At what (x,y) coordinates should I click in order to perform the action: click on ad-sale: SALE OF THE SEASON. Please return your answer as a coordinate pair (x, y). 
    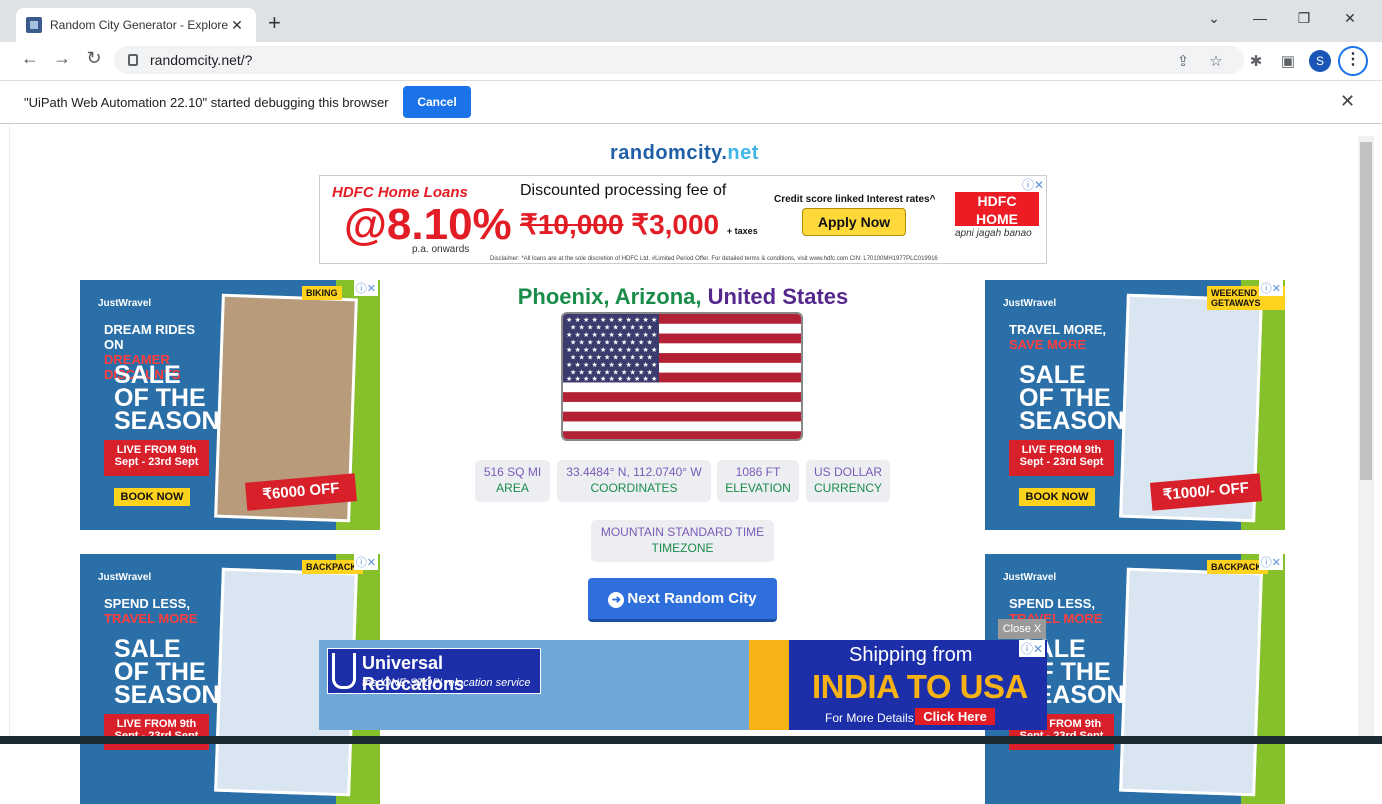
    Looking at the image, I should click on (1072, 398).